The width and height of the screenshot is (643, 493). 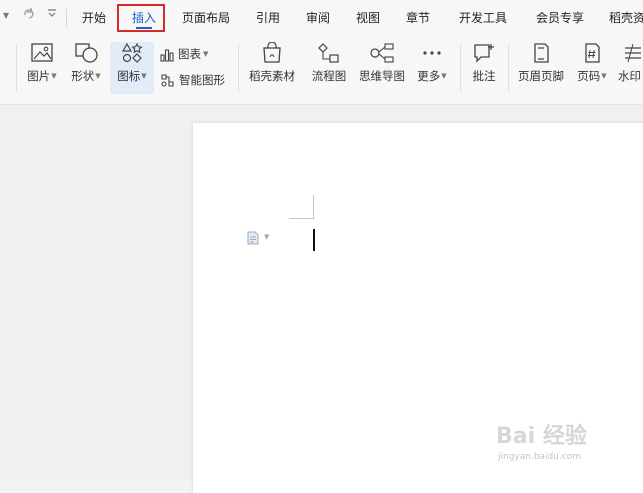 What do you see at coordinates (328, 53) in the screenshot?
I see `flowchart-icon` at bounding box center [328, 53].